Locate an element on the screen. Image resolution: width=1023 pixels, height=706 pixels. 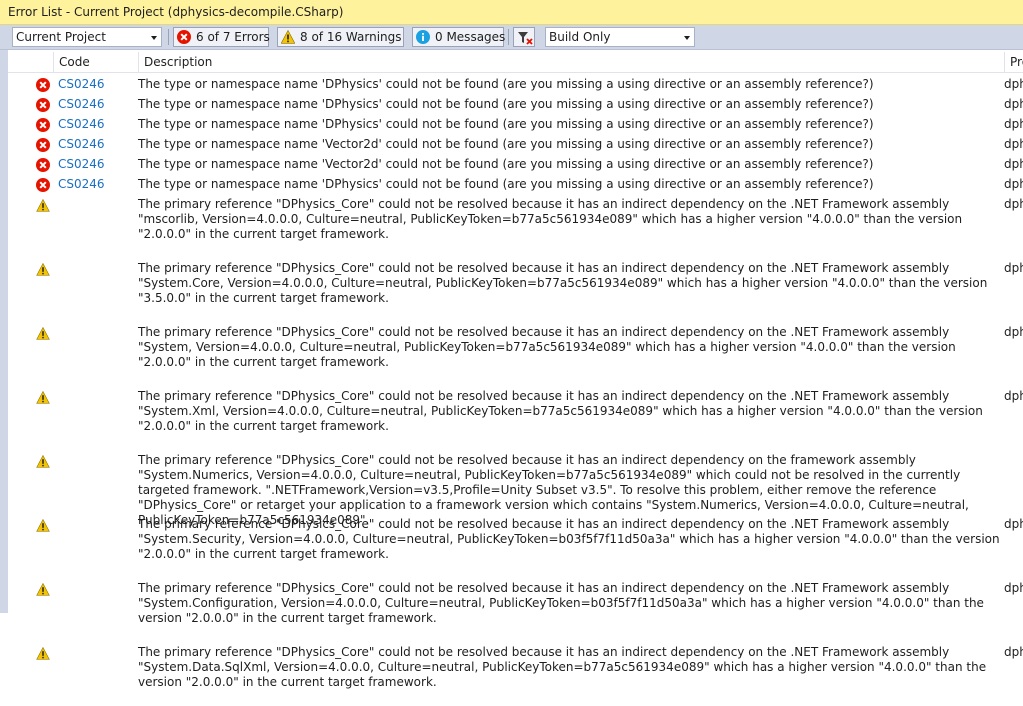
warnings-filter-button: 8 of 16 Warnings is located at coordinates (340, 37).